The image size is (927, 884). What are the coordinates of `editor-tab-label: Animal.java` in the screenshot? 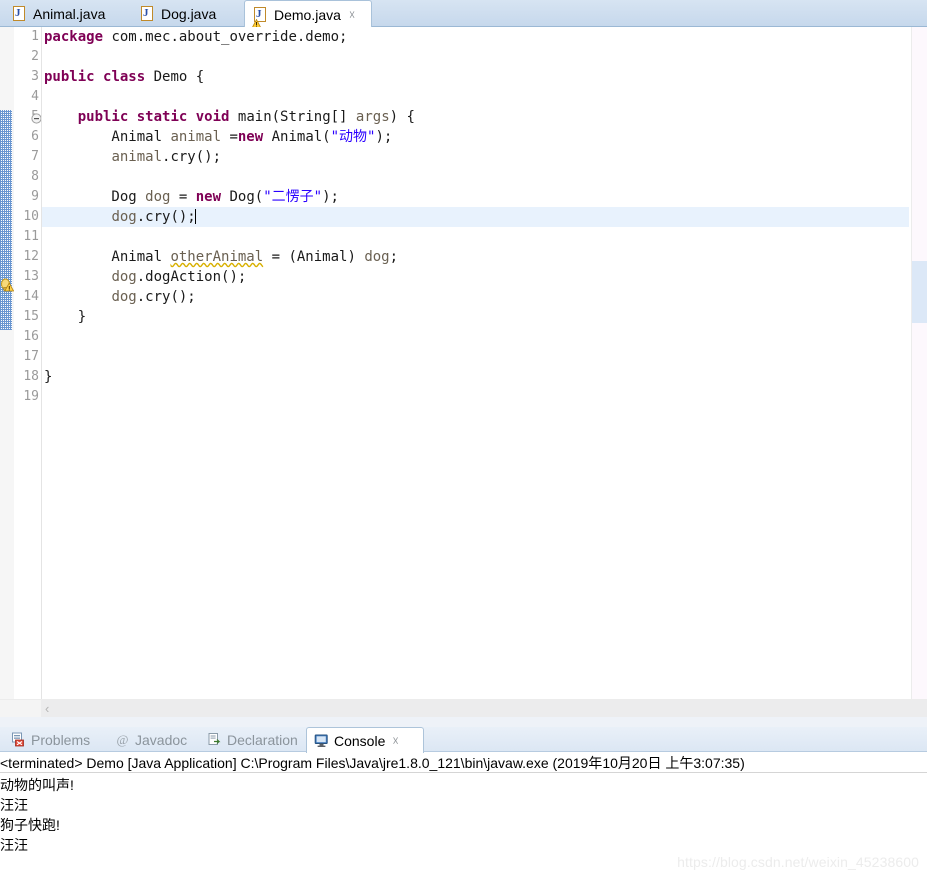 It's located at (69, 13).